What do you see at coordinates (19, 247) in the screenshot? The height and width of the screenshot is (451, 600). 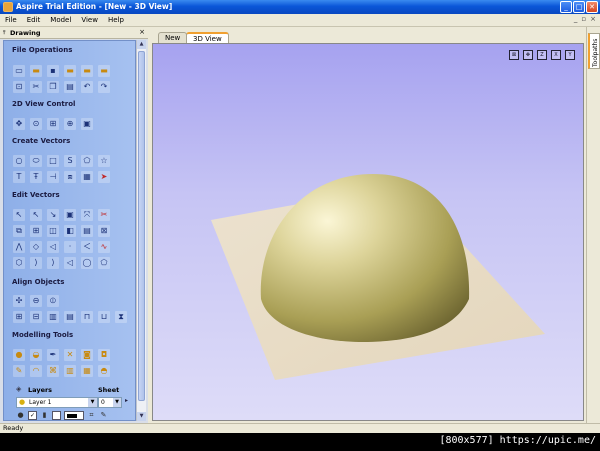 I see `fillet-icon: ⋀` at bounding box center [19, 247].